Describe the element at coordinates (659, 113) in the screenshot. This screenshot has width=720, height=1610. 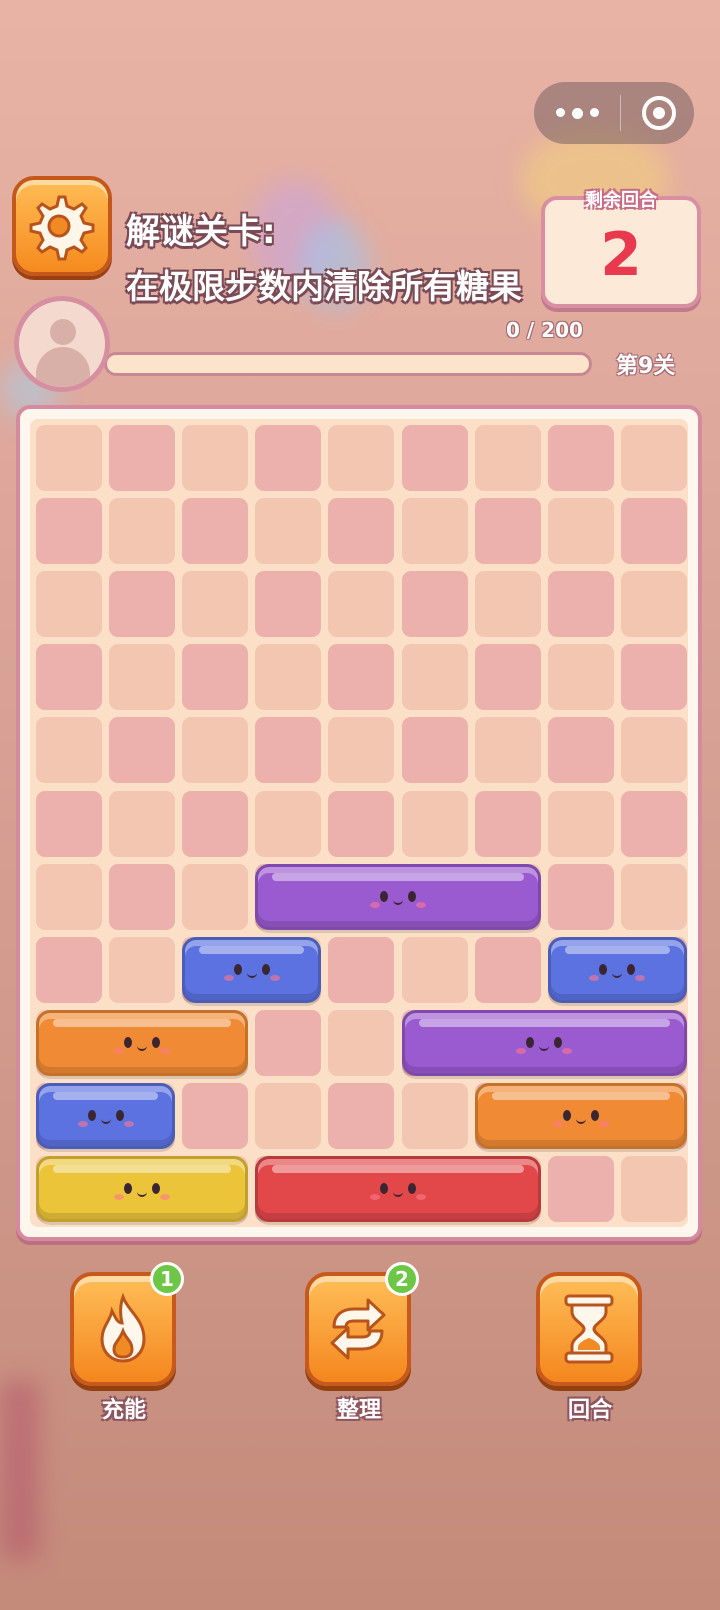
I see `target-circle-icon` at that location.